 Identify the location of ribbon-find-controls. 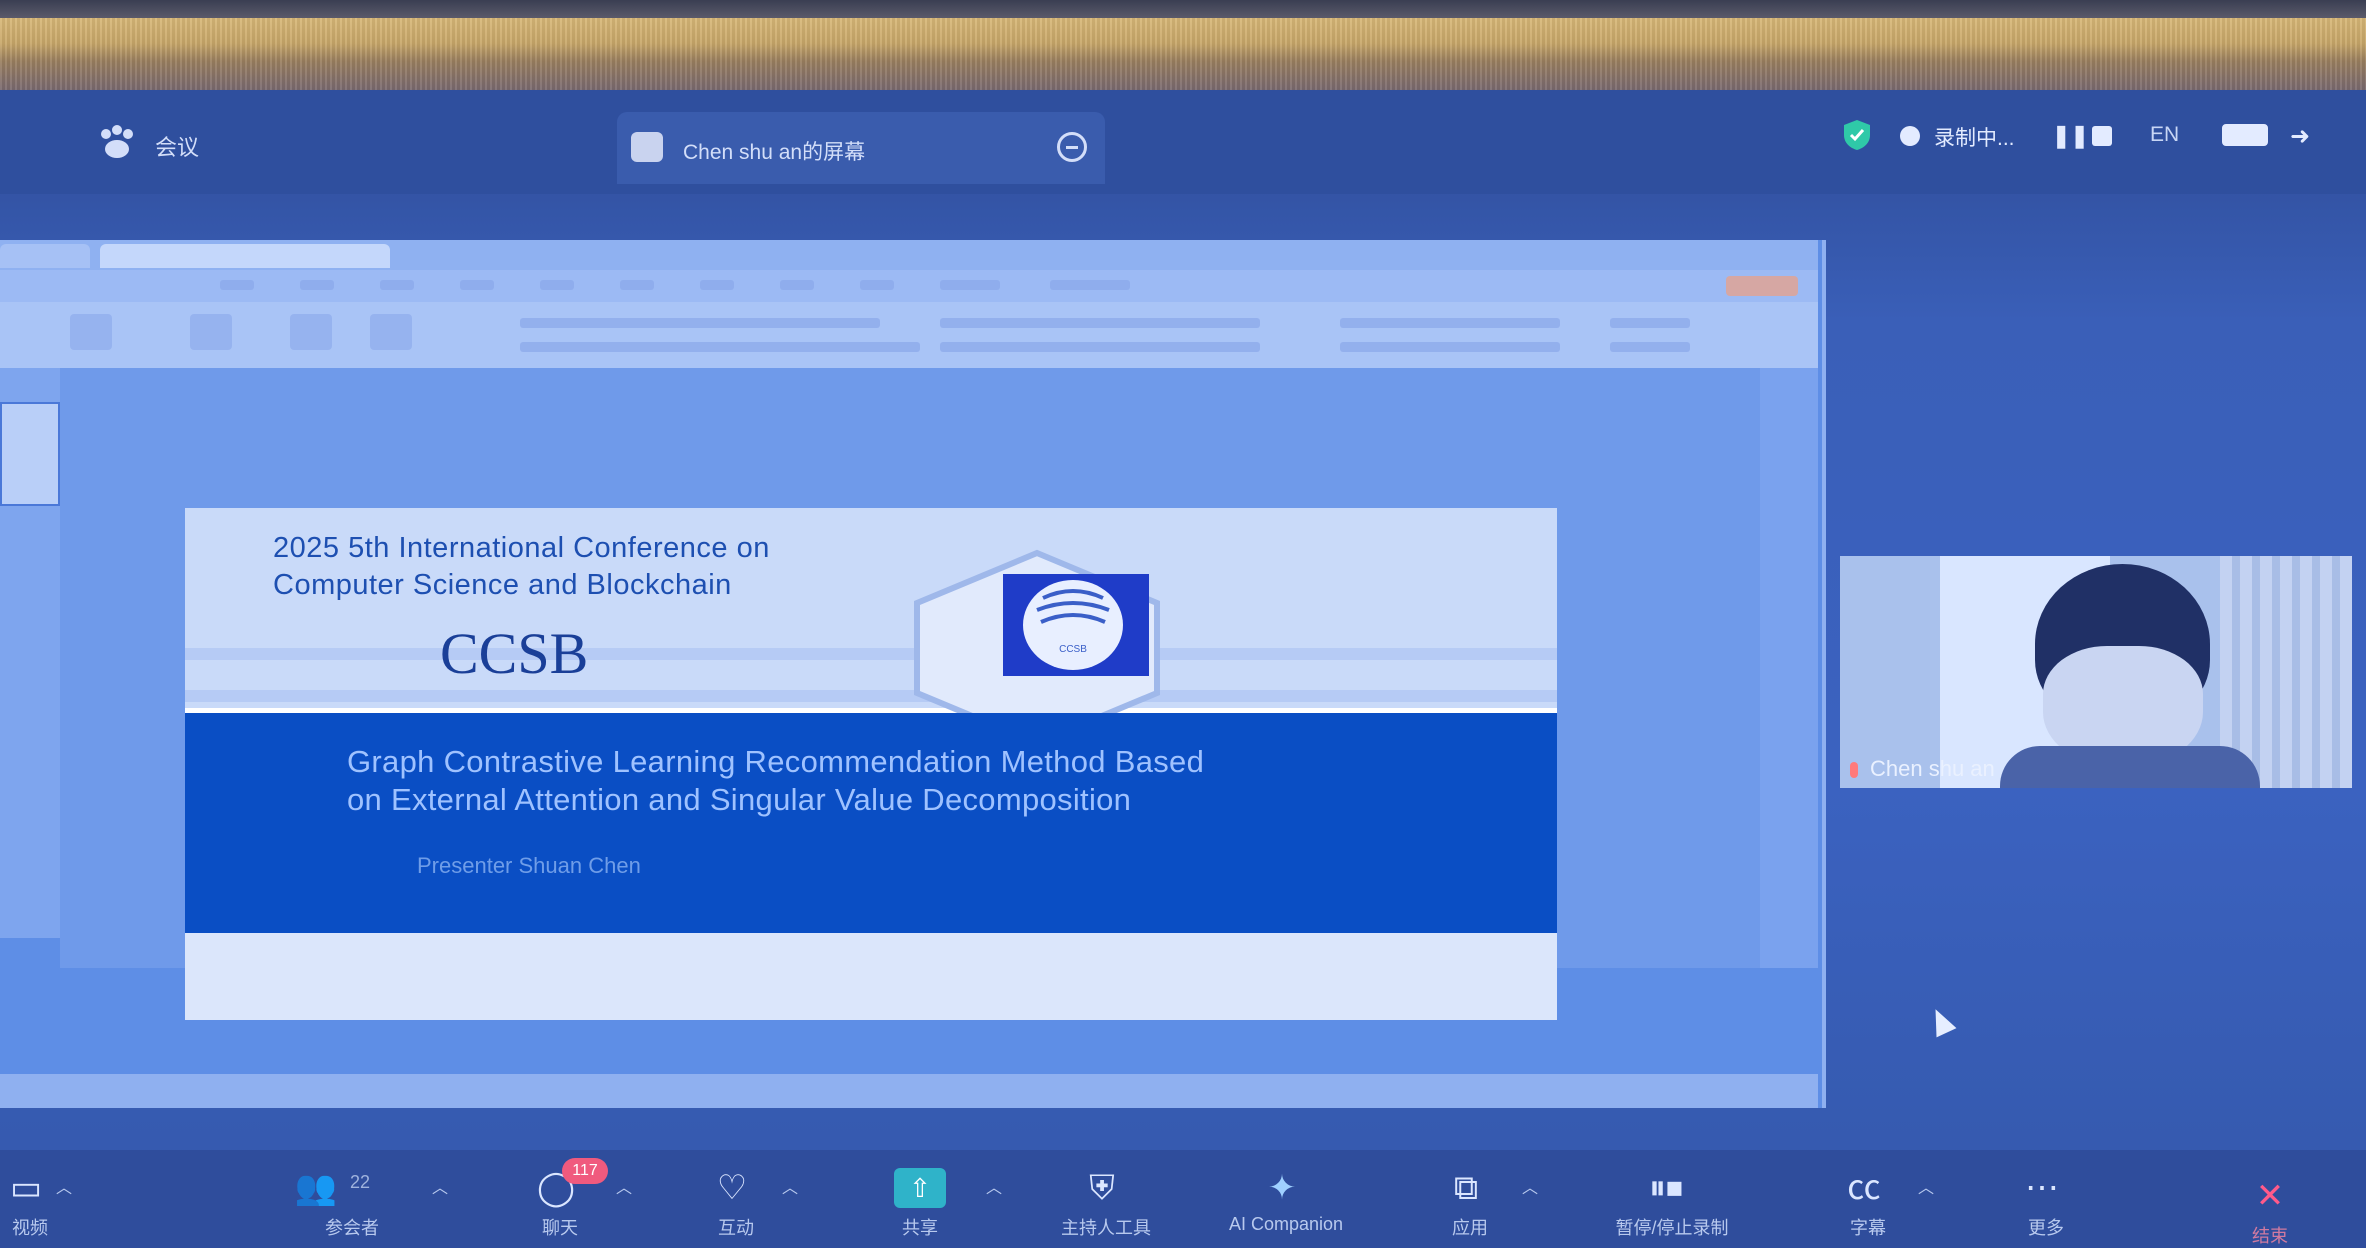
(1650, 323).